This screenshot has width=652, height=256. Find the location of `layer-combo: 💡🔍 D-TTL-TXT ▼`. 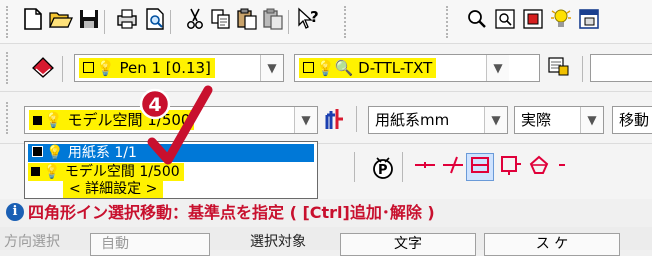

layer-combo: 💡🔍 D-TTL-TXT ▼ is located at coordinates (417, 68).